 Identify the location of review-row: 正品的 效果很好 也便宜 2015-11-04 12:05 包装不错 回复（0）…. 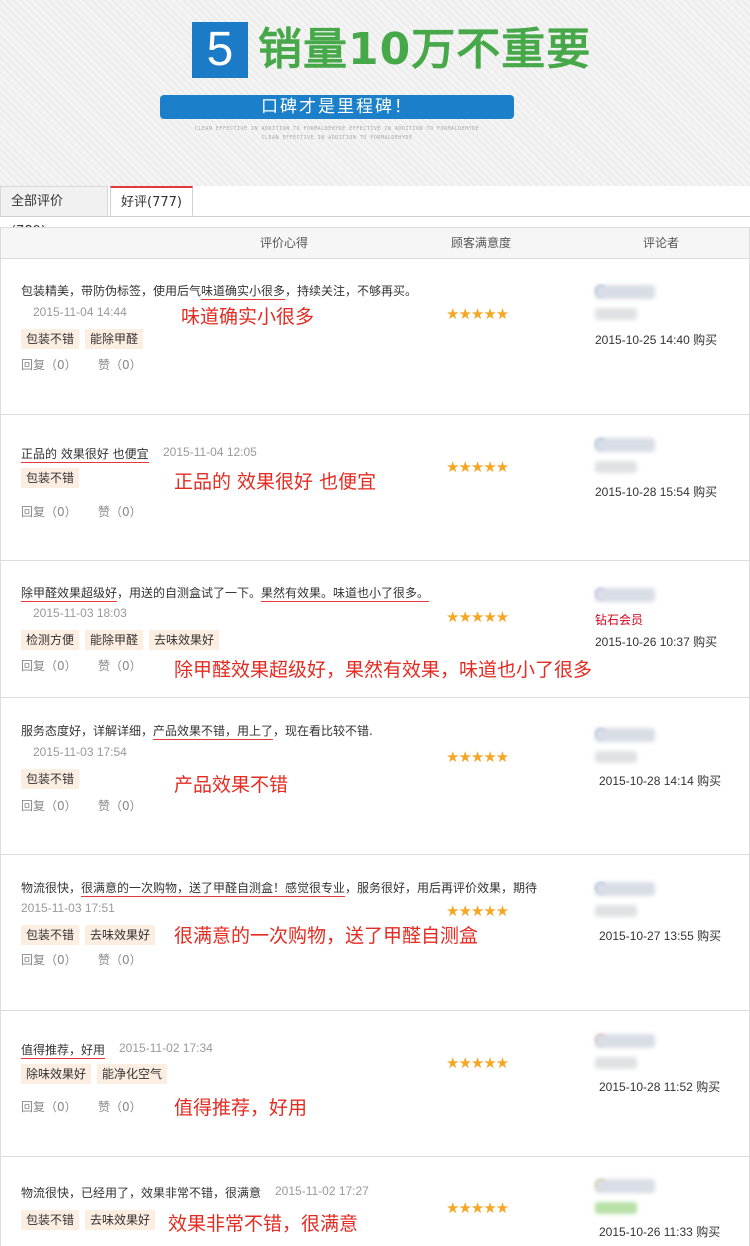
(375, 488).